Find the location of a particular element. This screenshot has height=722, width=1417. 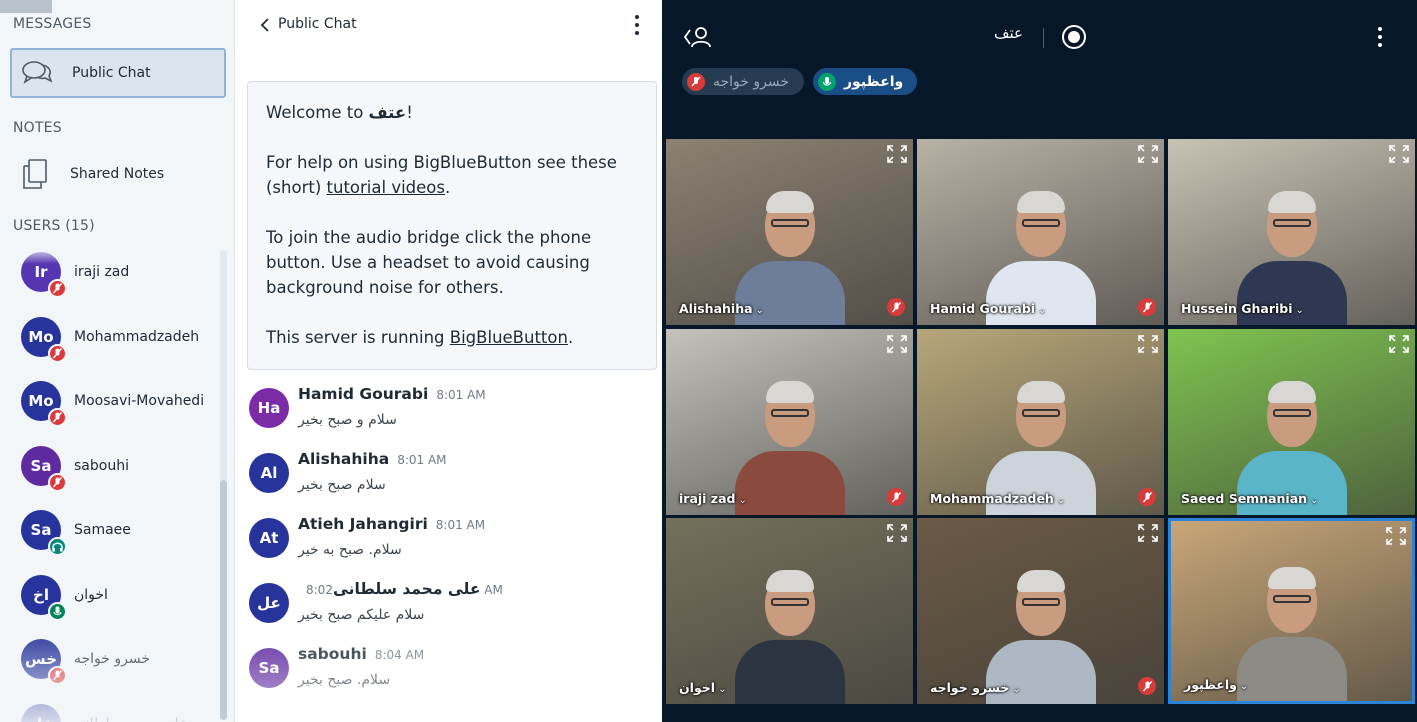

avatar: اخ is located at coordinates (44, 597).